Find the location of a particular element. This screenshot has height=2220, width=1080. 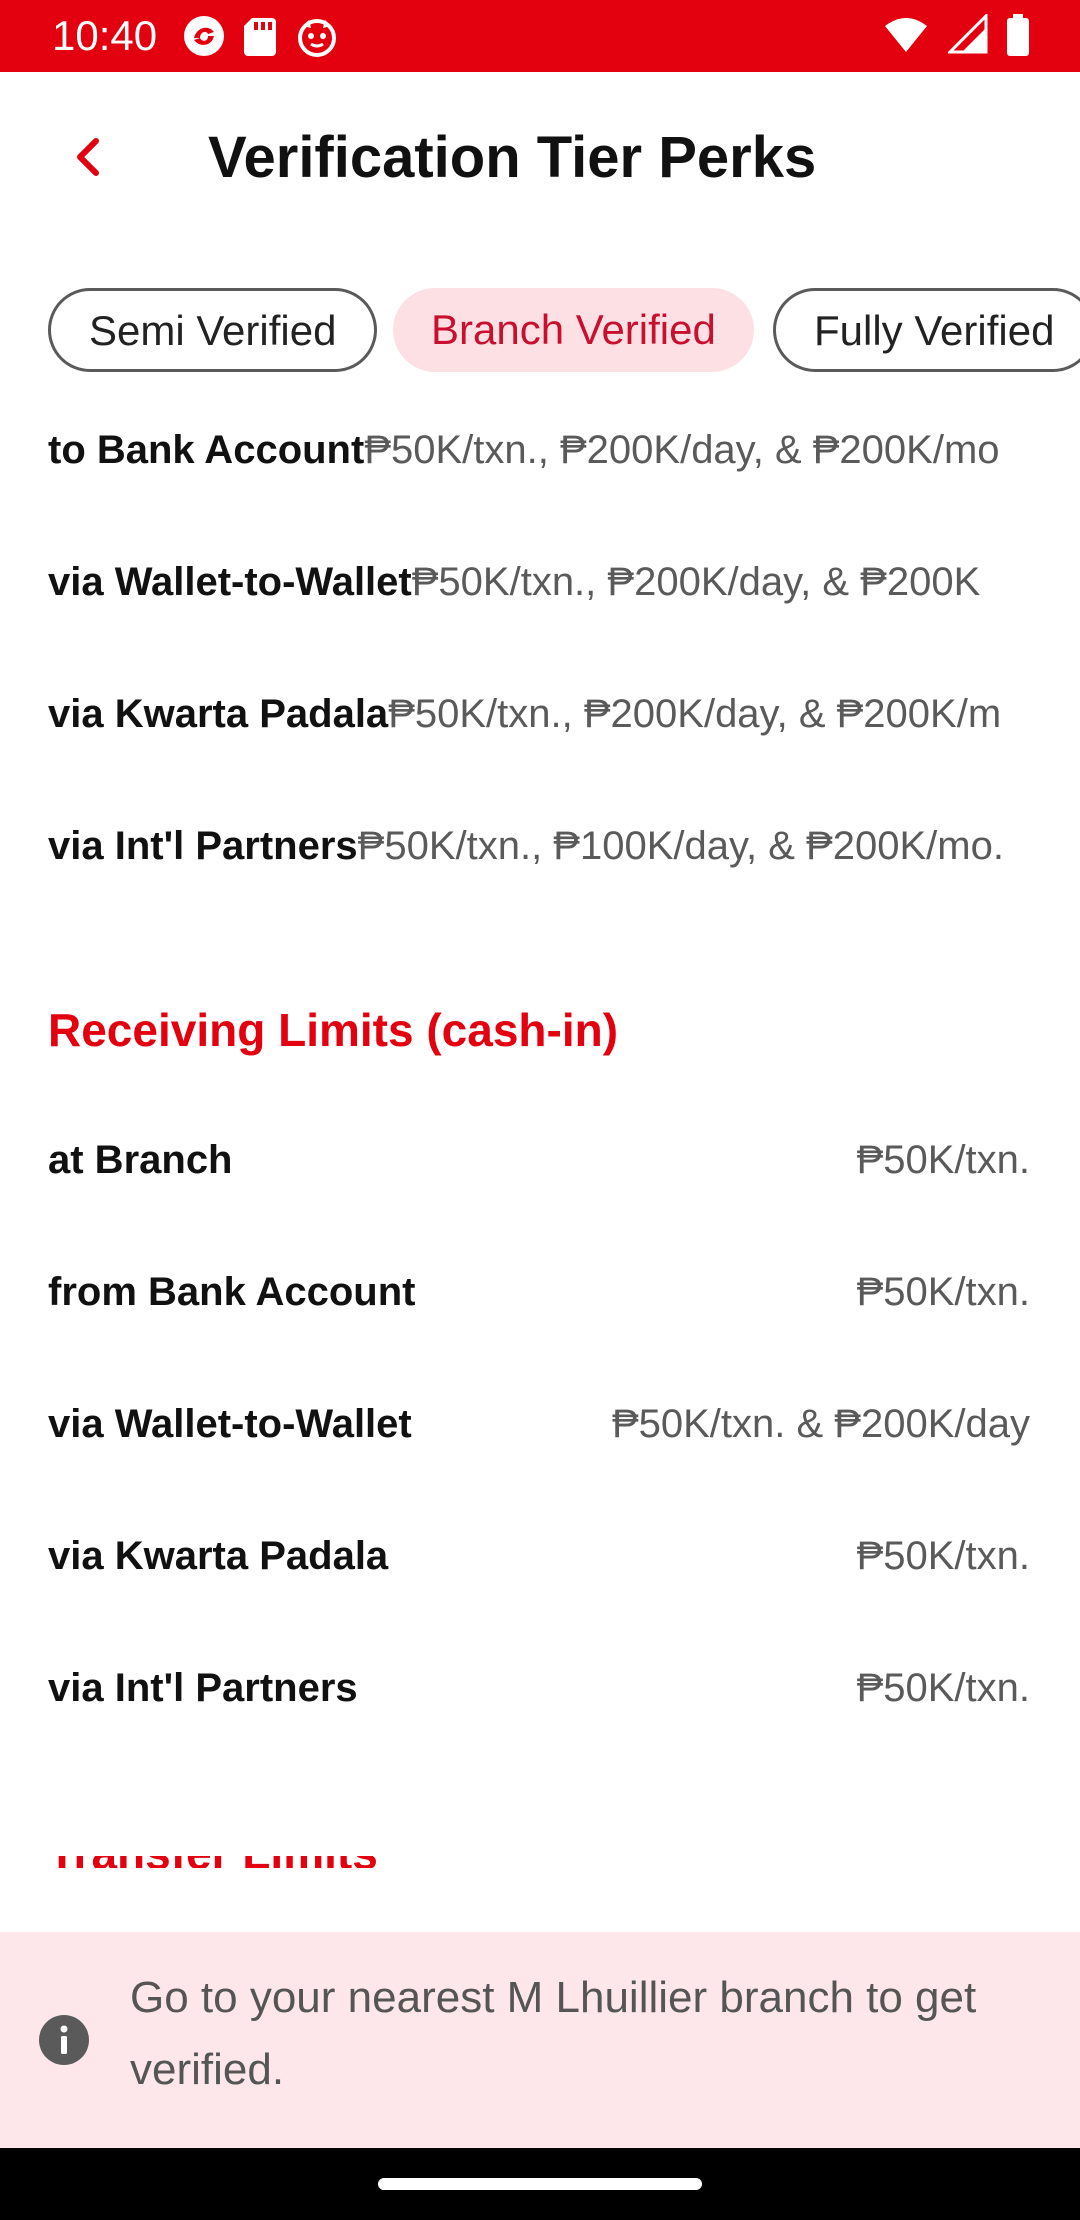

info-icon is located at coordinates (64, 2040).